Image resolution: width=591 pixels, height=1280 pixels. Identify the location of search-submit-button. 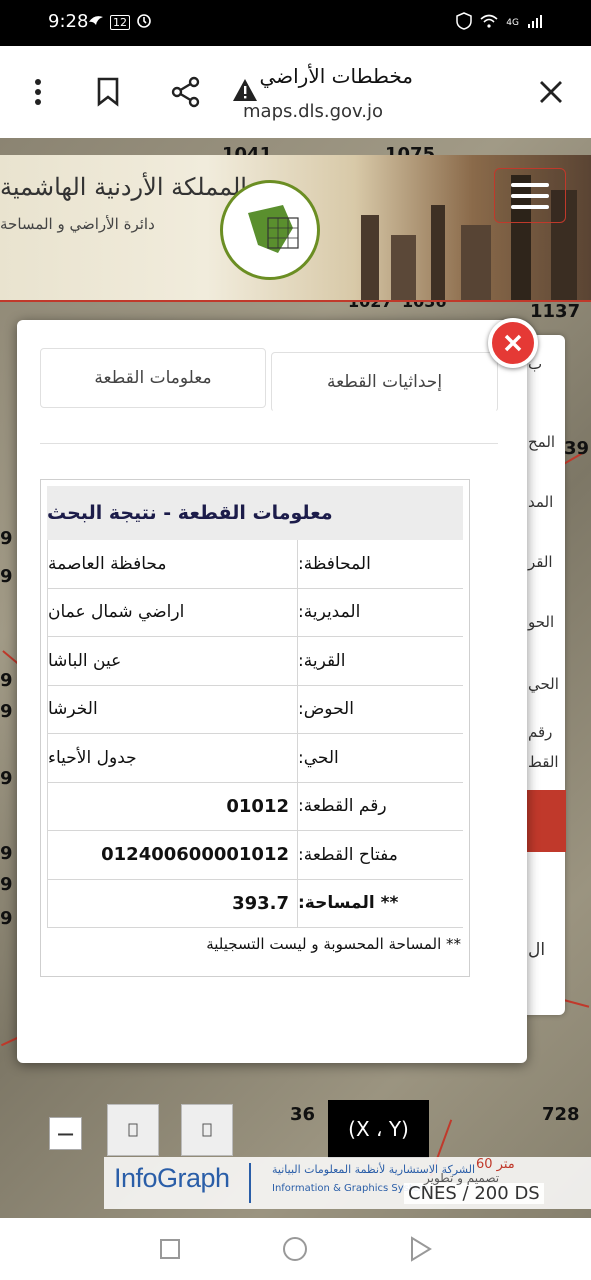
(546, 821).